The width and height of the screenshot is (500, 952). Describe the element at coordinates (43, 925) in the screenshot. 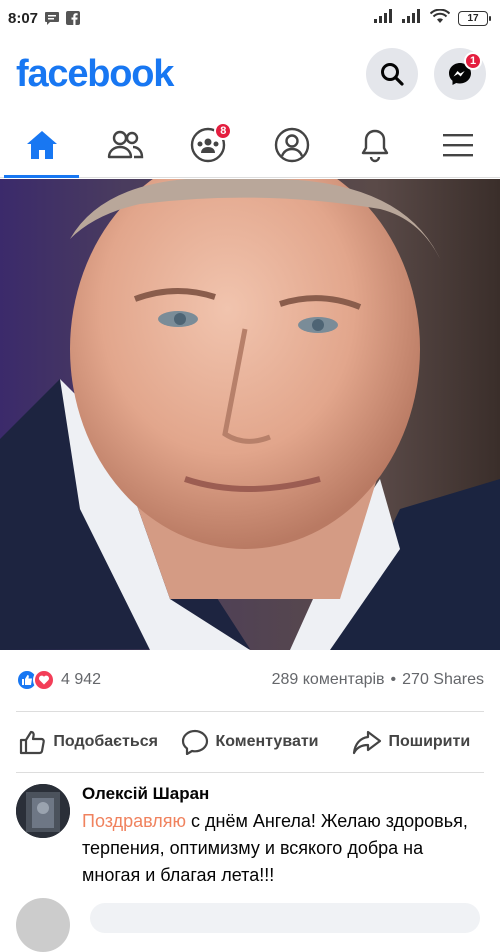

I see `next-comment-avatar` at that location.